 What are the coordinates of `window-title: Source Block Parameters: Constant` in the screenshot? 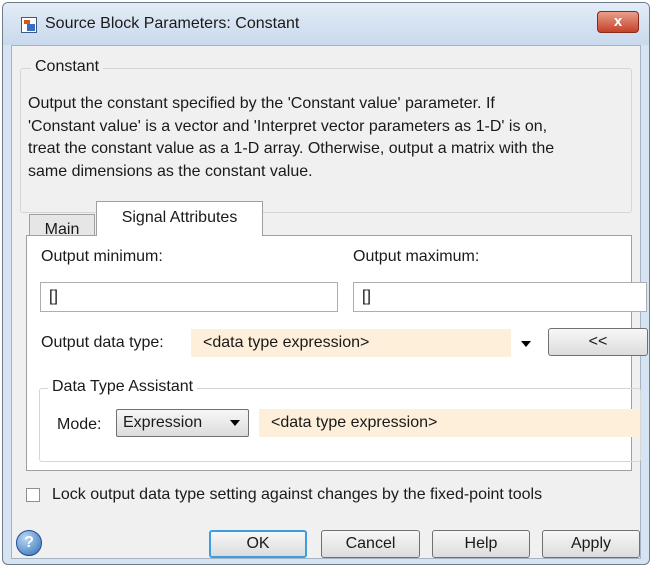 It's located at (172, 23).